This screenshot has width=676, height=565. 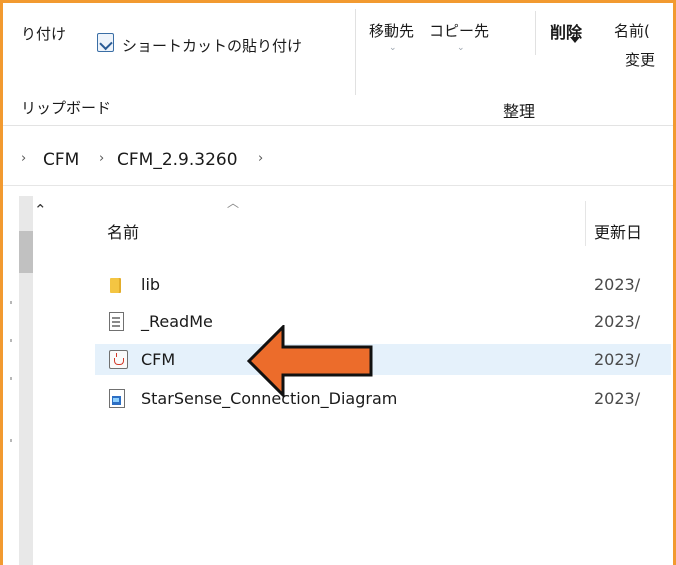 What do you see at coordinates (383, 398) in the screenshot?
I see `file-row-starsense-diagram: StarSense_Connection_Diagram 2023/` at bounding box center [383, 398].